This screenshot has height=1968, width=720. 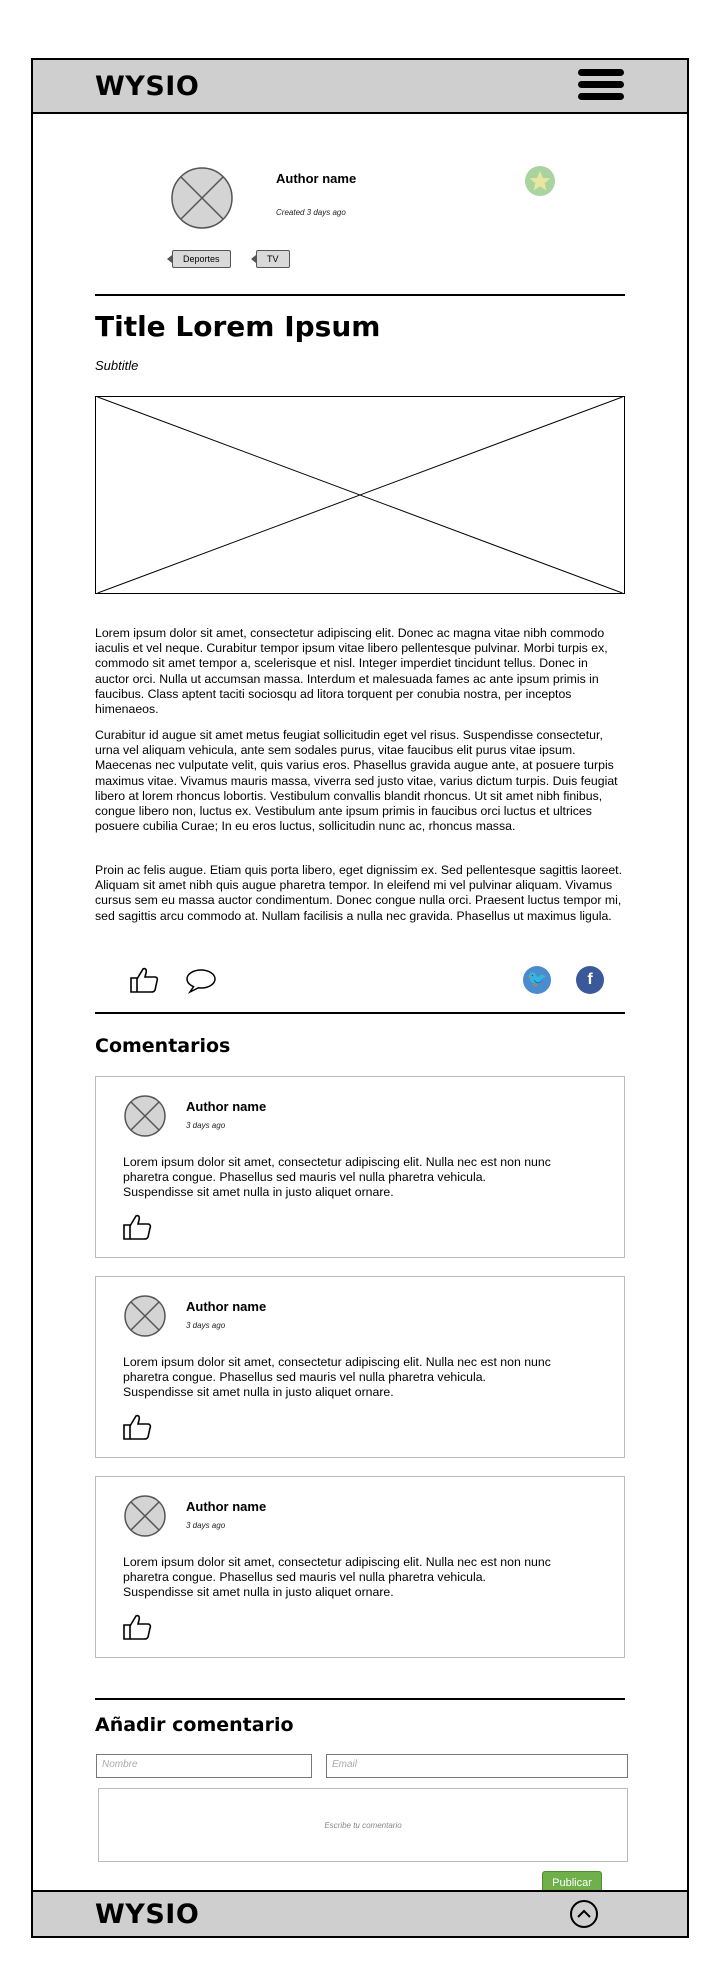 I want to click on comment-textarea: Escribe tu comentario, so click(x=363, y=1825).